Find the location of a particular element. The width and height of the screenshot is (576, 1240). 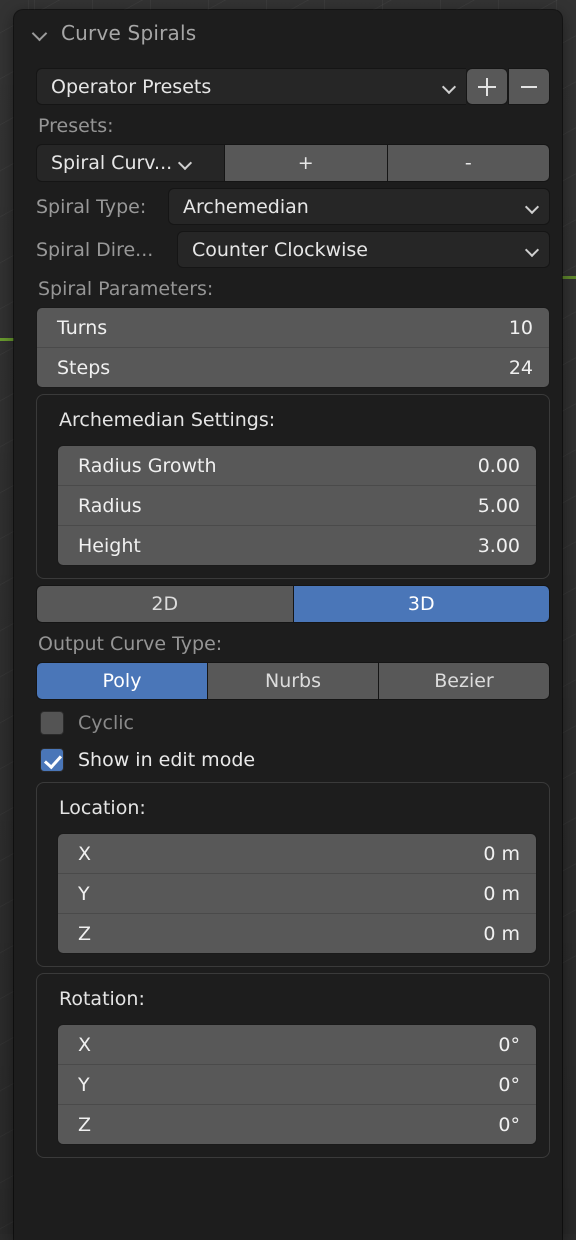

spiral-type-dropdown: Archemedian is located at coordinates (359, 206).